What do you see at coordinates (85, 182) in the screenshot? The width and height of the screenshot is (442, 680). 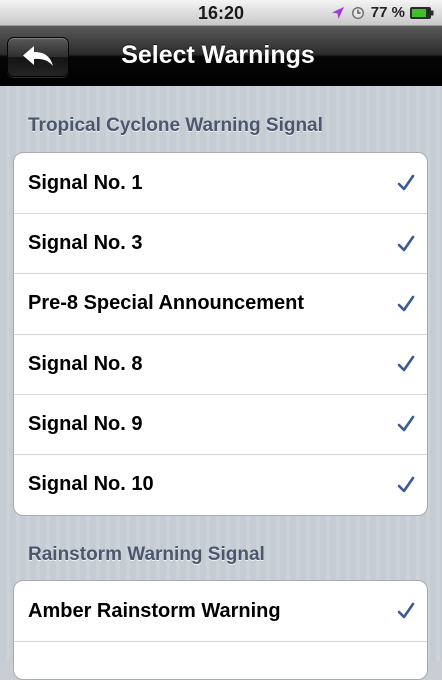 I see `list-item-label: Signal No. 1` at bounding box center [85, 182].